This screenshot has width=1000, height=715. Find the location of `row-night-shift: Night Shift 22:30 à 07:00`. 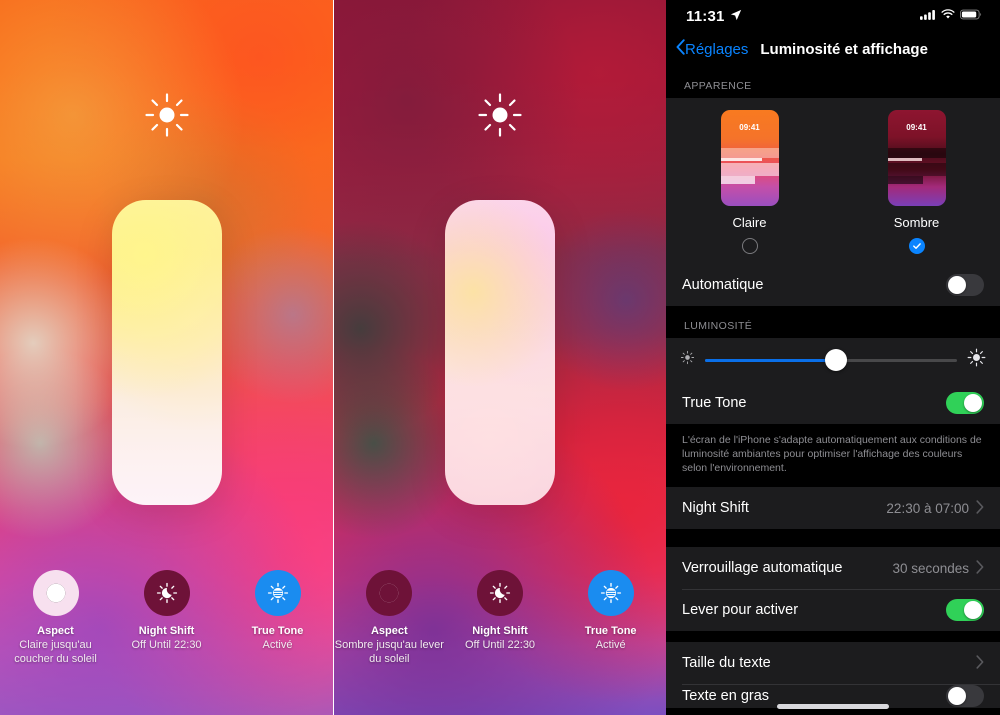

row-night-shift: Night Shift 22:30 à 07:00 is located at coordinates (833, 508).